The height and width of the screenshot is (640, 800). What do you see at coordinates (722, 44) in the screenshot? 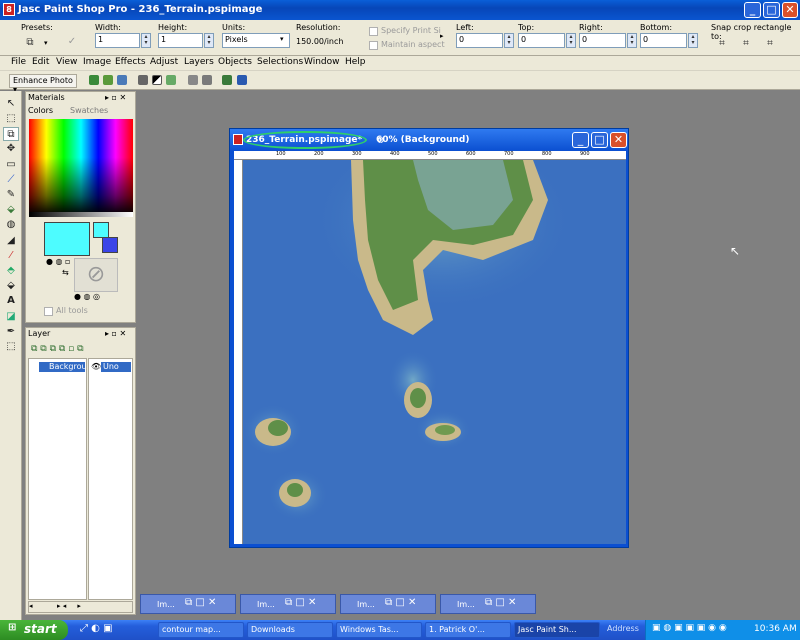
I see `snap-current-layer-icon: ⌗` at bounding box center [722, 44].